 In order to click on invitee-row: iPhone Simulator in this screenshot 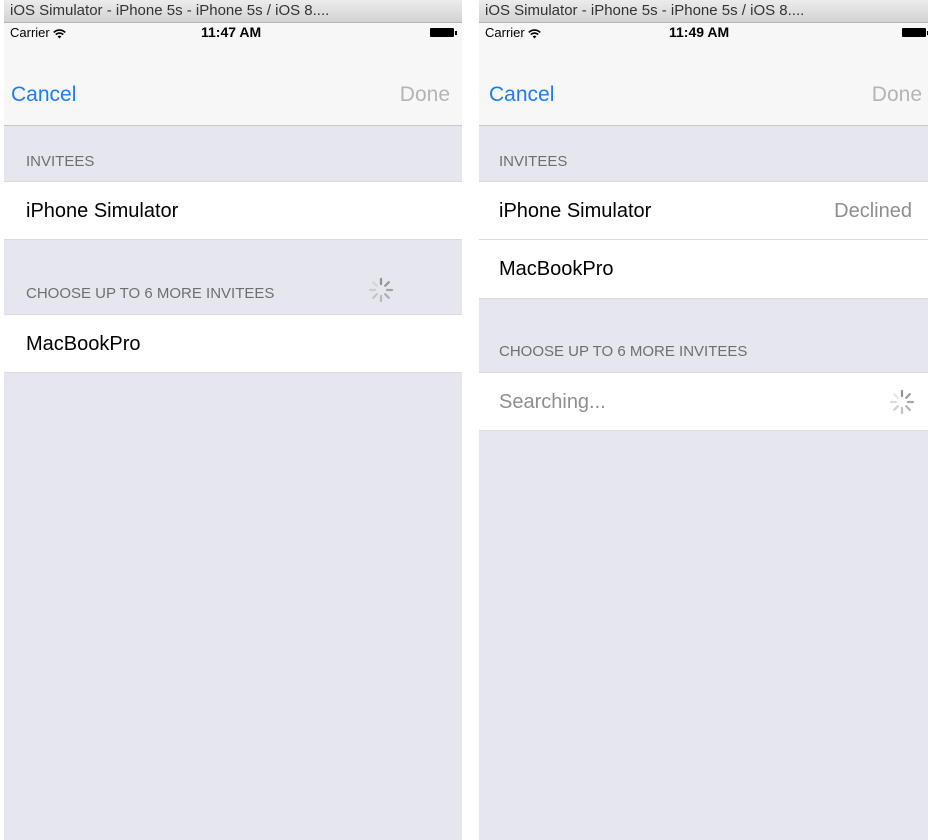, I will do `click(233, 210)`.